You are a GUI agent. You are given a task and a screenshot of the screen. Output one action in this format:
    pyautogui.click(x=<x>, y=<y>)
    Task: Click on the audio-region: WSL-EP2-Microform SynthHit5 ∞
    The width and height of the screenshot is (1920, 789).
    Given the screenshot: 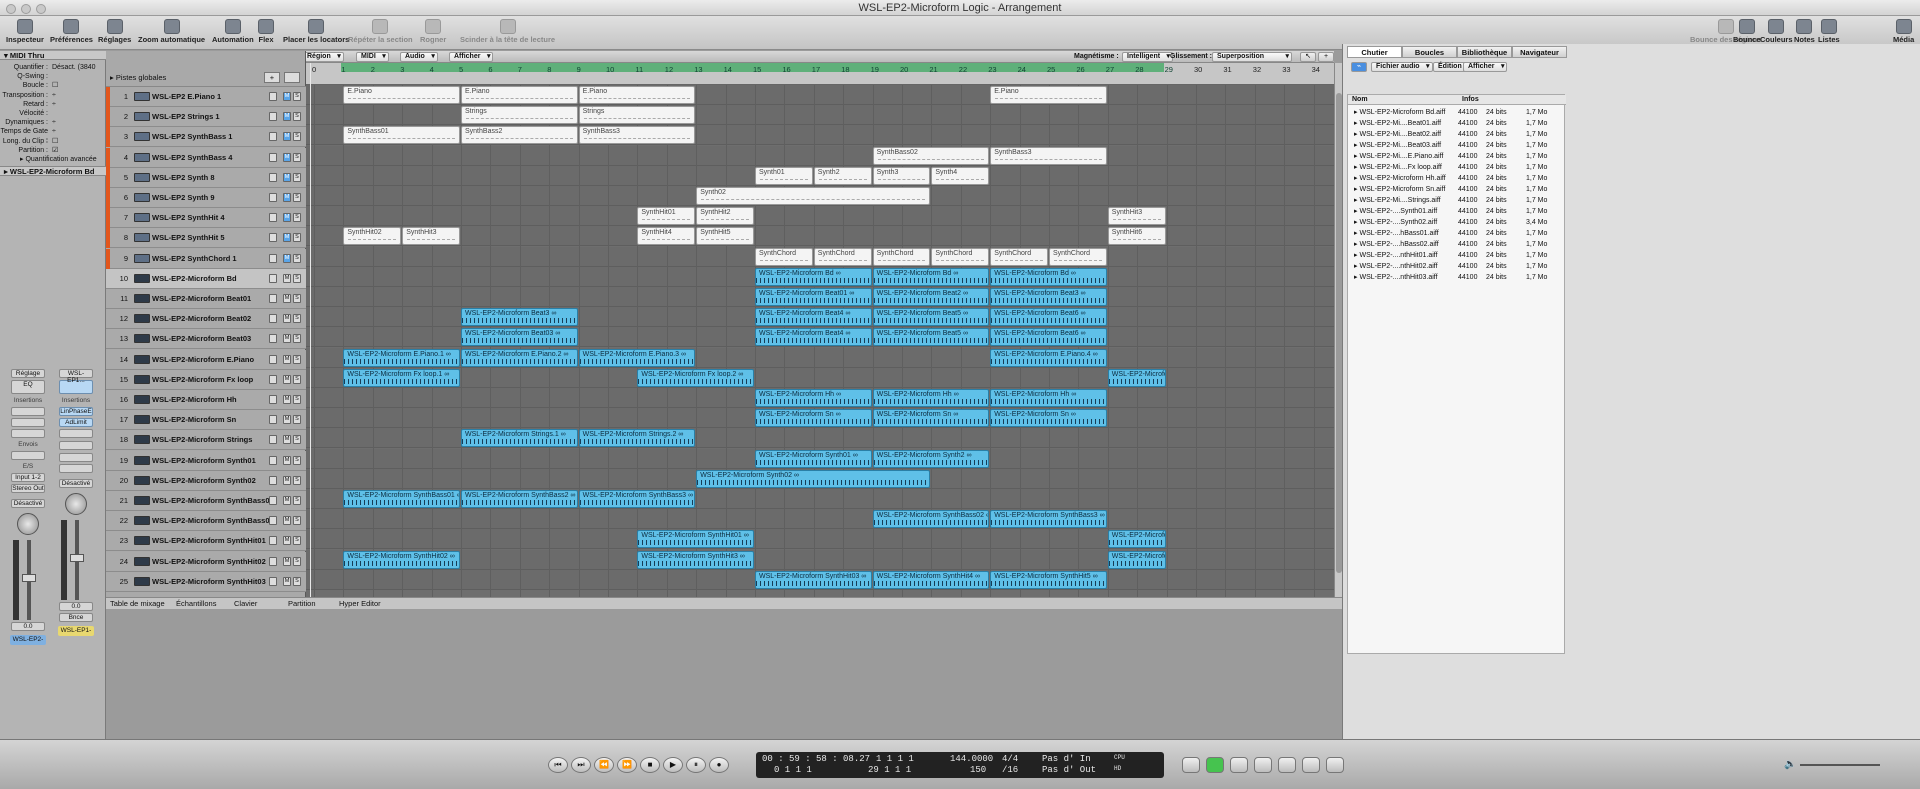 What is the action you would take?
    pyautogui.click(x=1048, y=579)
    